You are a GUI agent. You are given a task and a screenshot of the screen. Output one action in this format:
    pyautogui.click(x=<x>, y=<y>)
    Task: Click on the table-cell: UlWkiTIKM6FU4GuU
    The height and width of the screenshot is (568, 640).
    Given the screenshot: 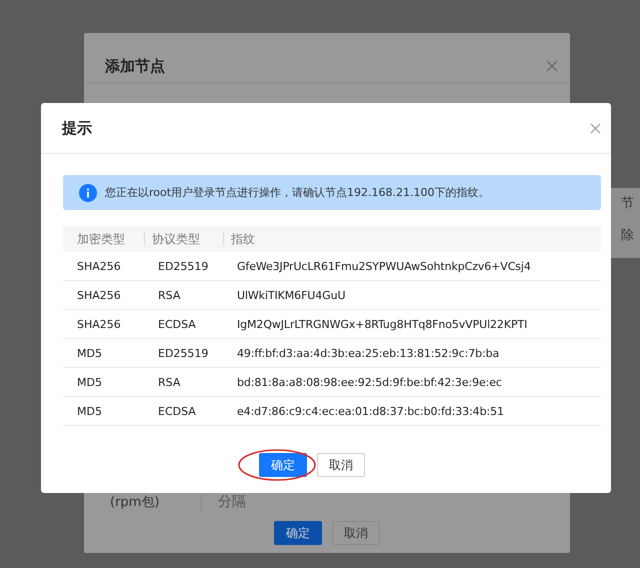 What is the action you would take?
    pyautogui.click(x=291, y=295)
    